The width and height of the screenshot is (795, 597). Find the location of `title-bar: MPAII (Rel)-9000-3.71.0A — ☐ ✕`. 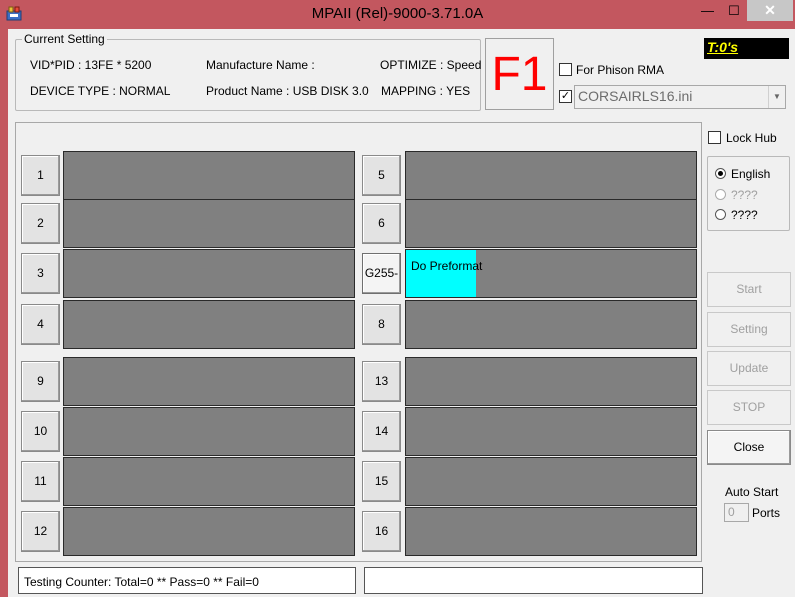

title-bar: MPAII (Rel)-9000-3.71.0A — ☐ ✕ is located at coordinates (397, 14).